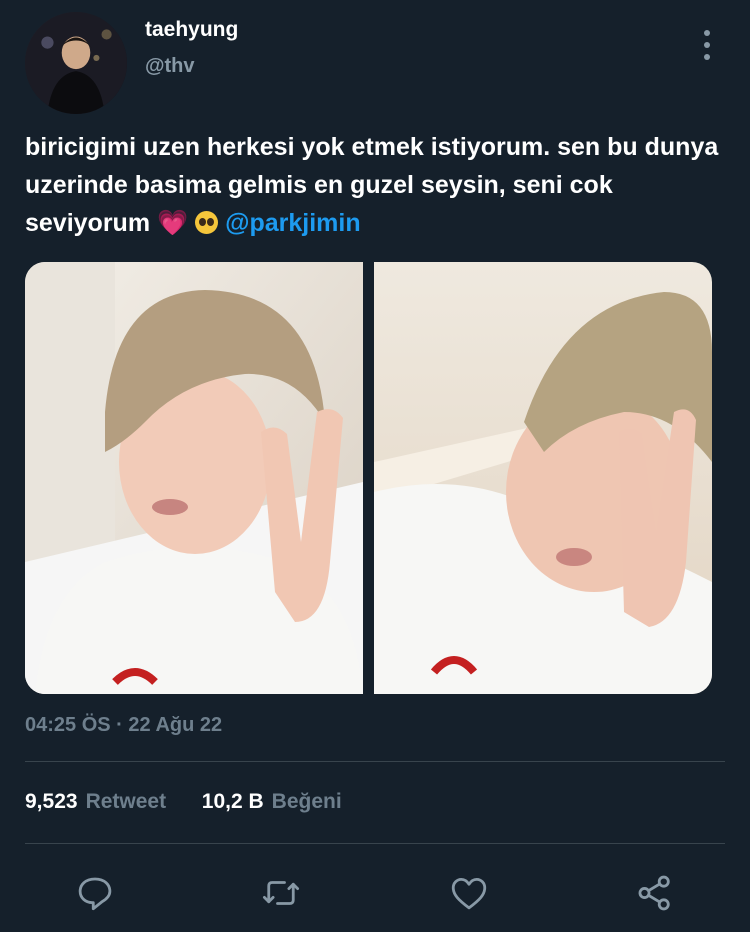 This screenshot has height=932, width=750. I want to click on user-handle: @thv, so click(170, 66).